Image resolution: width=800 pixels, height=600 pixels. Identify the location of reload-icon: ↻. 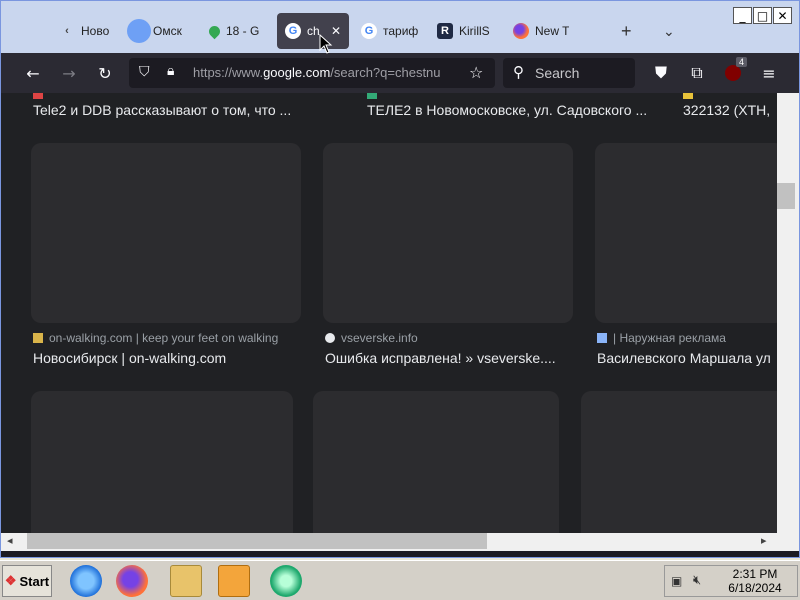
(105, 73).